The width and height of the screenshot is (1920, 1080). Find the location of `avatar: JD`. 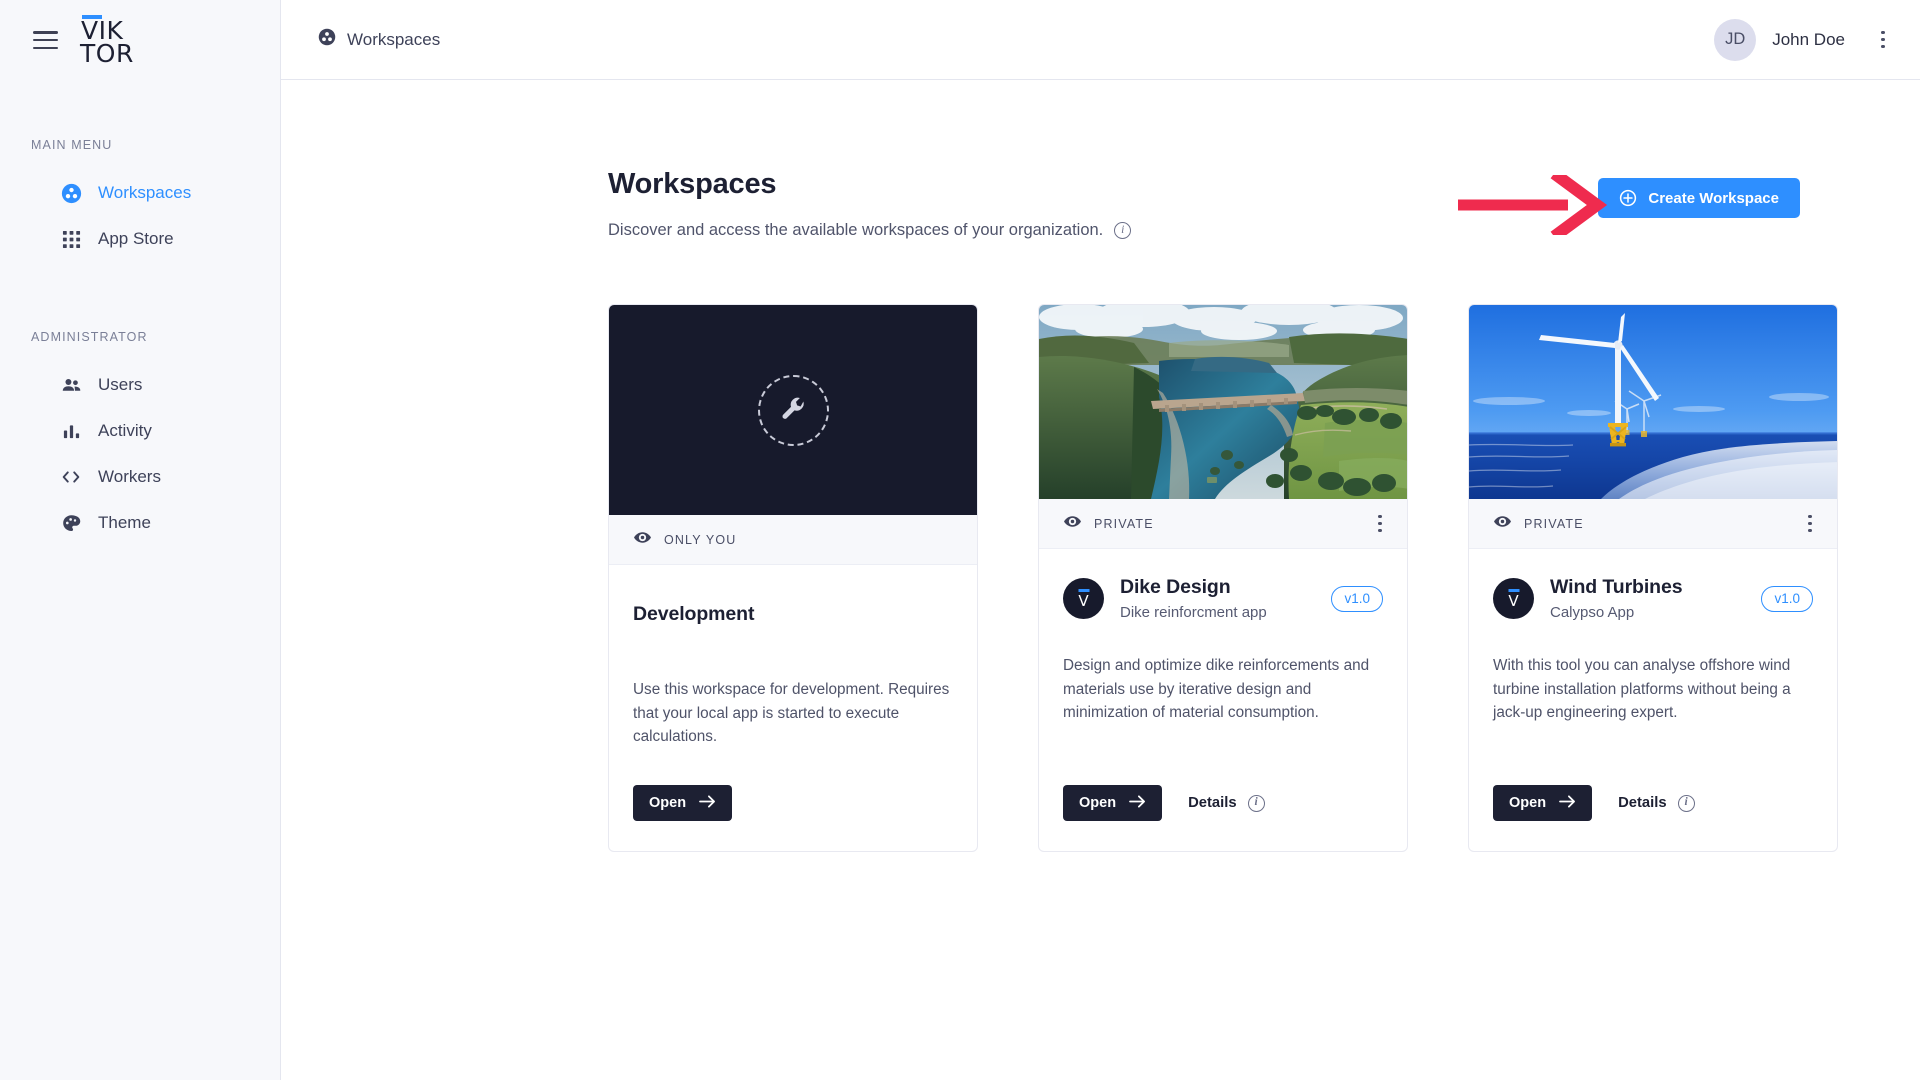

avatar: JD is located at coordinates (1735, 39).